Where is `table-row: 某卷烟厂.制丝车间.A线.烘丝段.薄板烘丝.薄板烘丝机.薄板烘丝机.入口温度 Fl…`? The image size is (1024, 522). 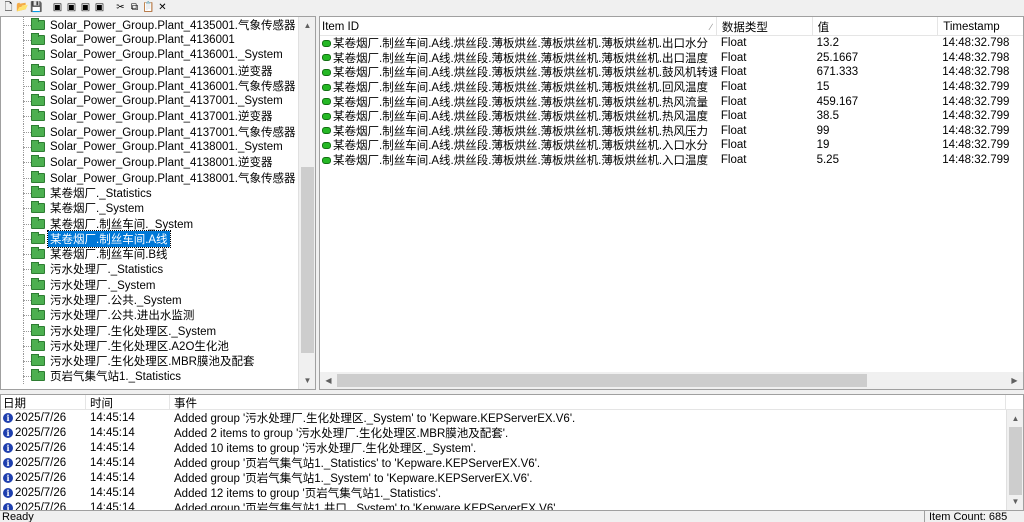
table-row: 某卷烟厂.制丝车间.A线.烘丝段.薄板烘丝.薄板烘丝机.薄板烘丝机.入口温度 Fl… is located at coordinates (671, 160).